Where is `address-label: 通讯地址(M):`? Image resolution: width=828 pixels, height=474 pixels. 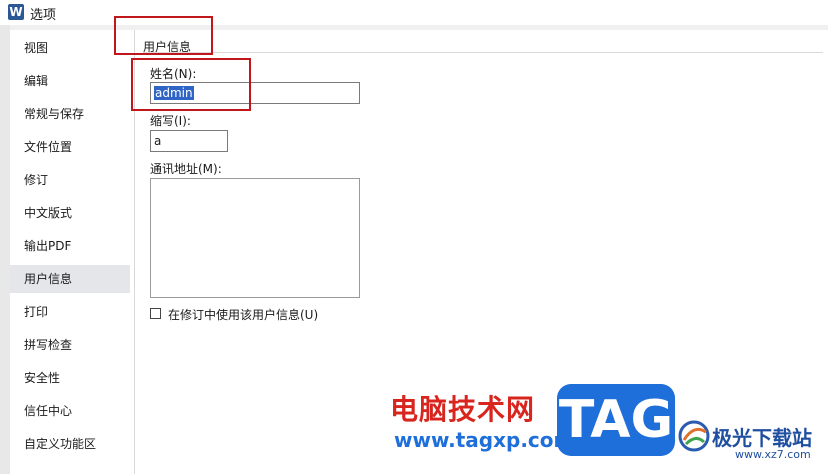
address-label: 通讯地址(M): is located at coordinates (186, 169).